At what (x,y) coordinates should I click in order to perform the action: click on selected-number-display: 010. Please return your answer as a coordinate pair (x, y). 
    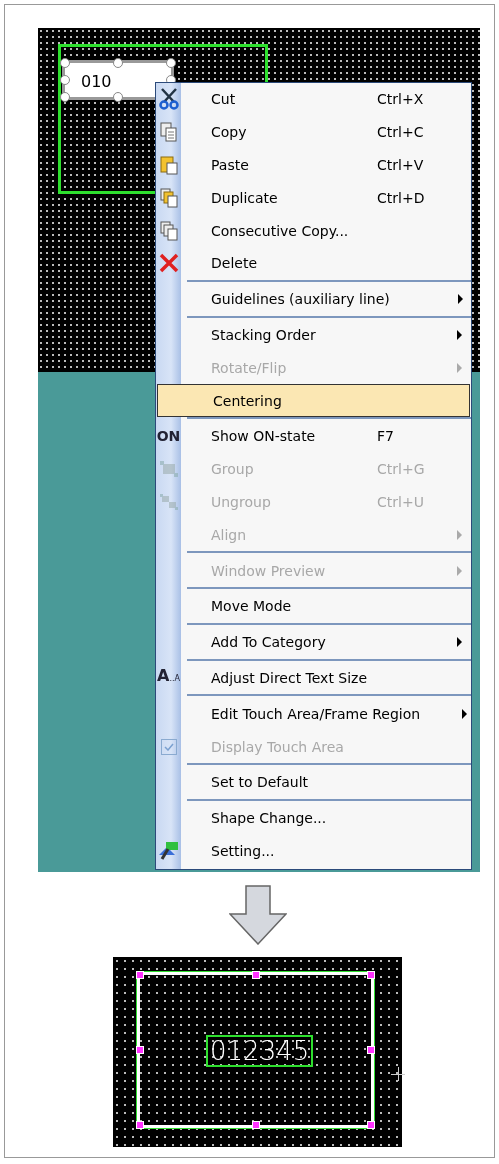
    Looking at the image, I should click on (118, 80).